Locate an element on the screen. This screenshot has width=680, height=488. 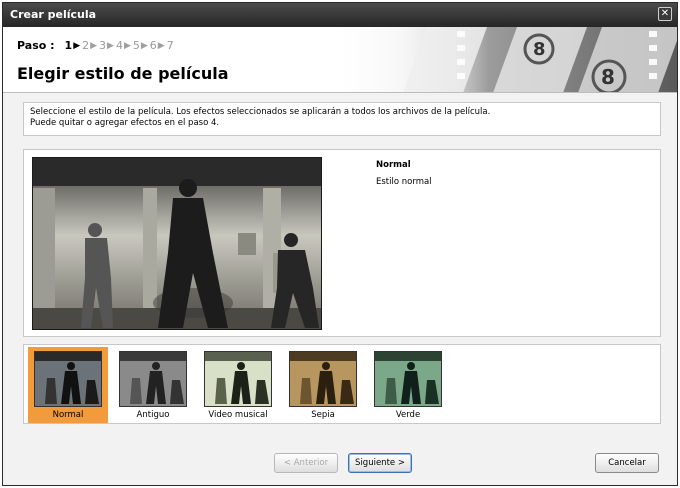
step-label: Paso : is located at coordinates (36, 45).